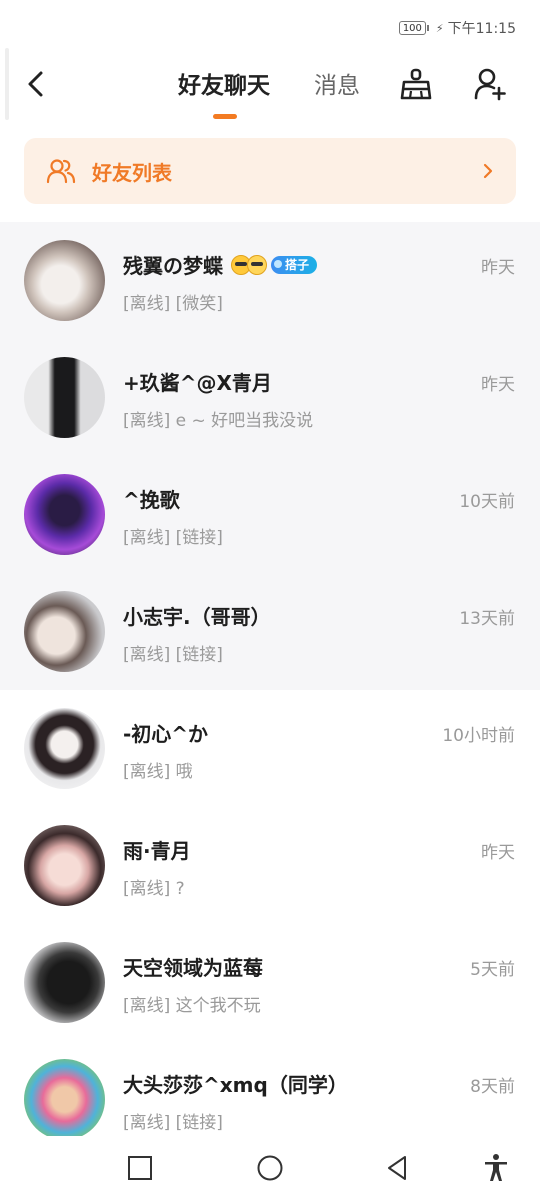 This screenshot has width=540, height=1200. What do you see at coordinates (270, 865) in the screenshot?
I see `chat-row: 雨·青月 昨天 [离线] ?` at bounding box center [270, 865].